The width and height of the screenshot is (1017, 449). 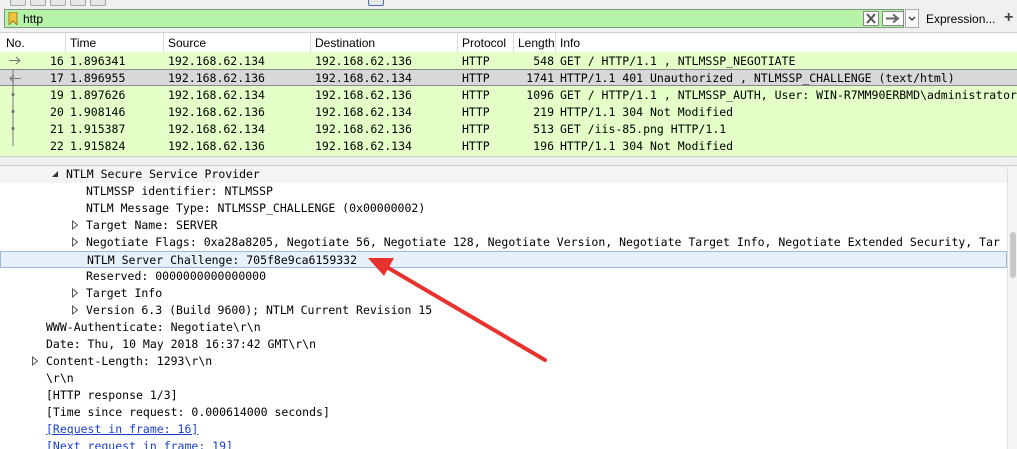 I want to click on detail-row: WWW-Authenticate: Negotiate\r\n, so click(x=503, y=327).